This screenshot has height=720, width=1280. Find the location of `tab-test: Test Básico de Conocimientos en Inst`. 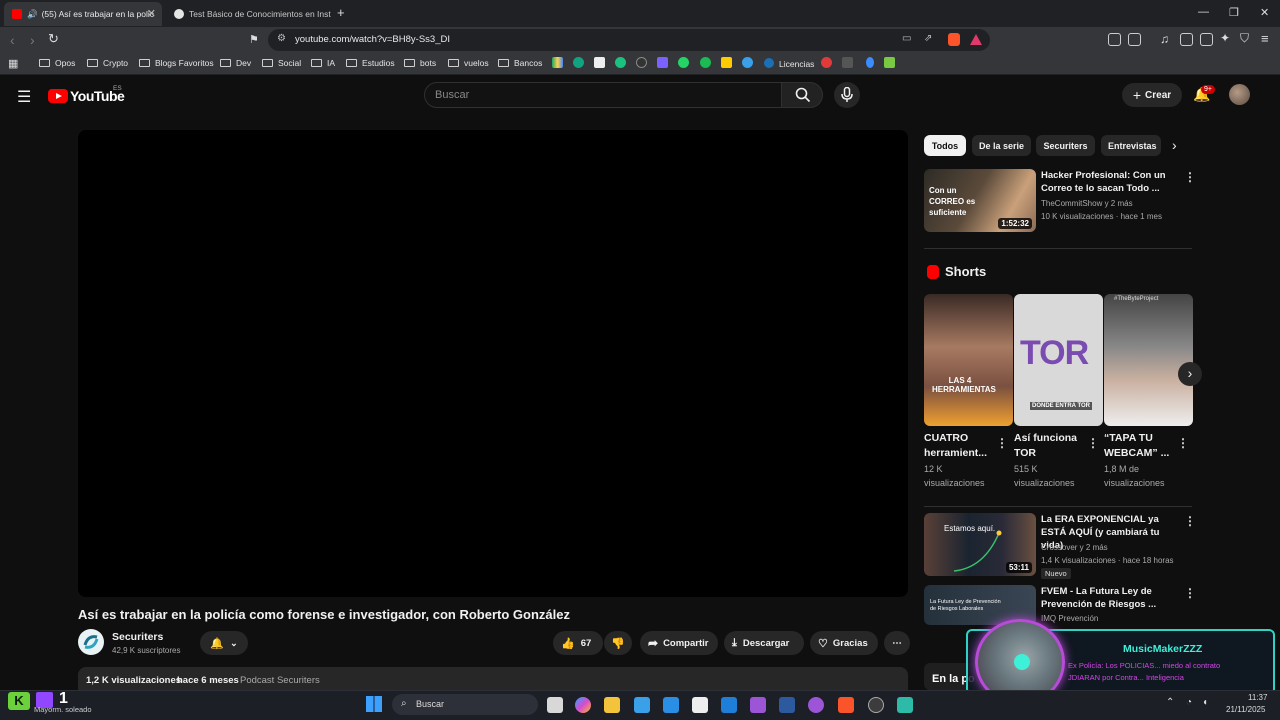

tab-test: Test Básico de Conocimientos en Inst is located at coordinates (249, 14).